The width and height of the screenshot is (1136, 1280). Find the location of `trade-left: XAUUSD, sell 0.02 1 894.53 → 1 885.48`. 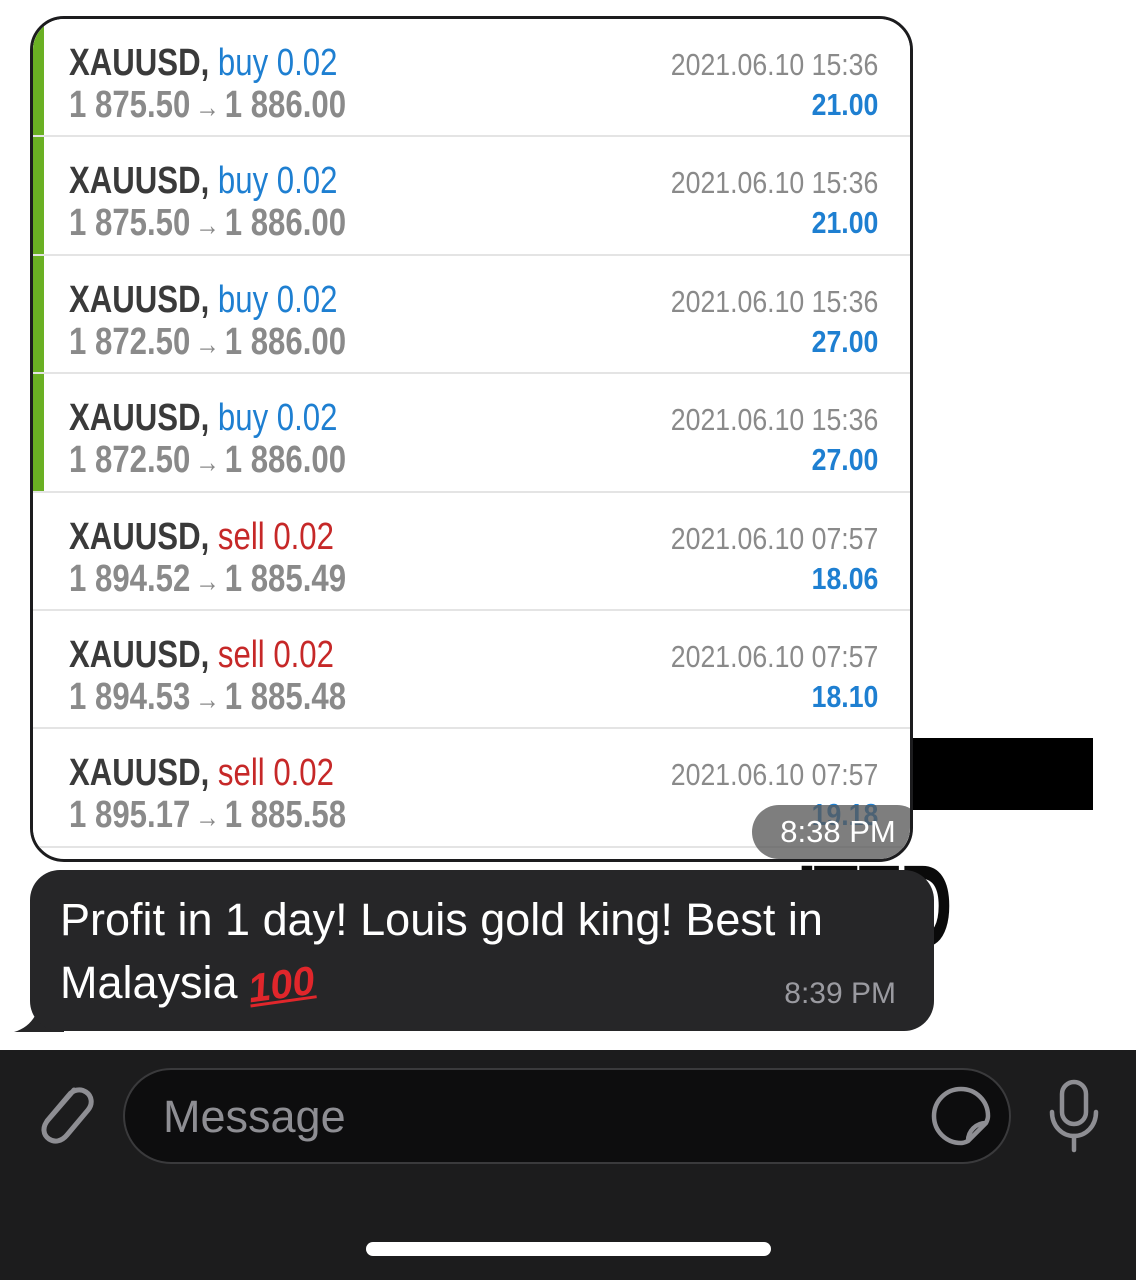

trade-left: XAUUSD, sell 0.02 1 894.53 → 1 885.48 is located at coordinates (238, 677).